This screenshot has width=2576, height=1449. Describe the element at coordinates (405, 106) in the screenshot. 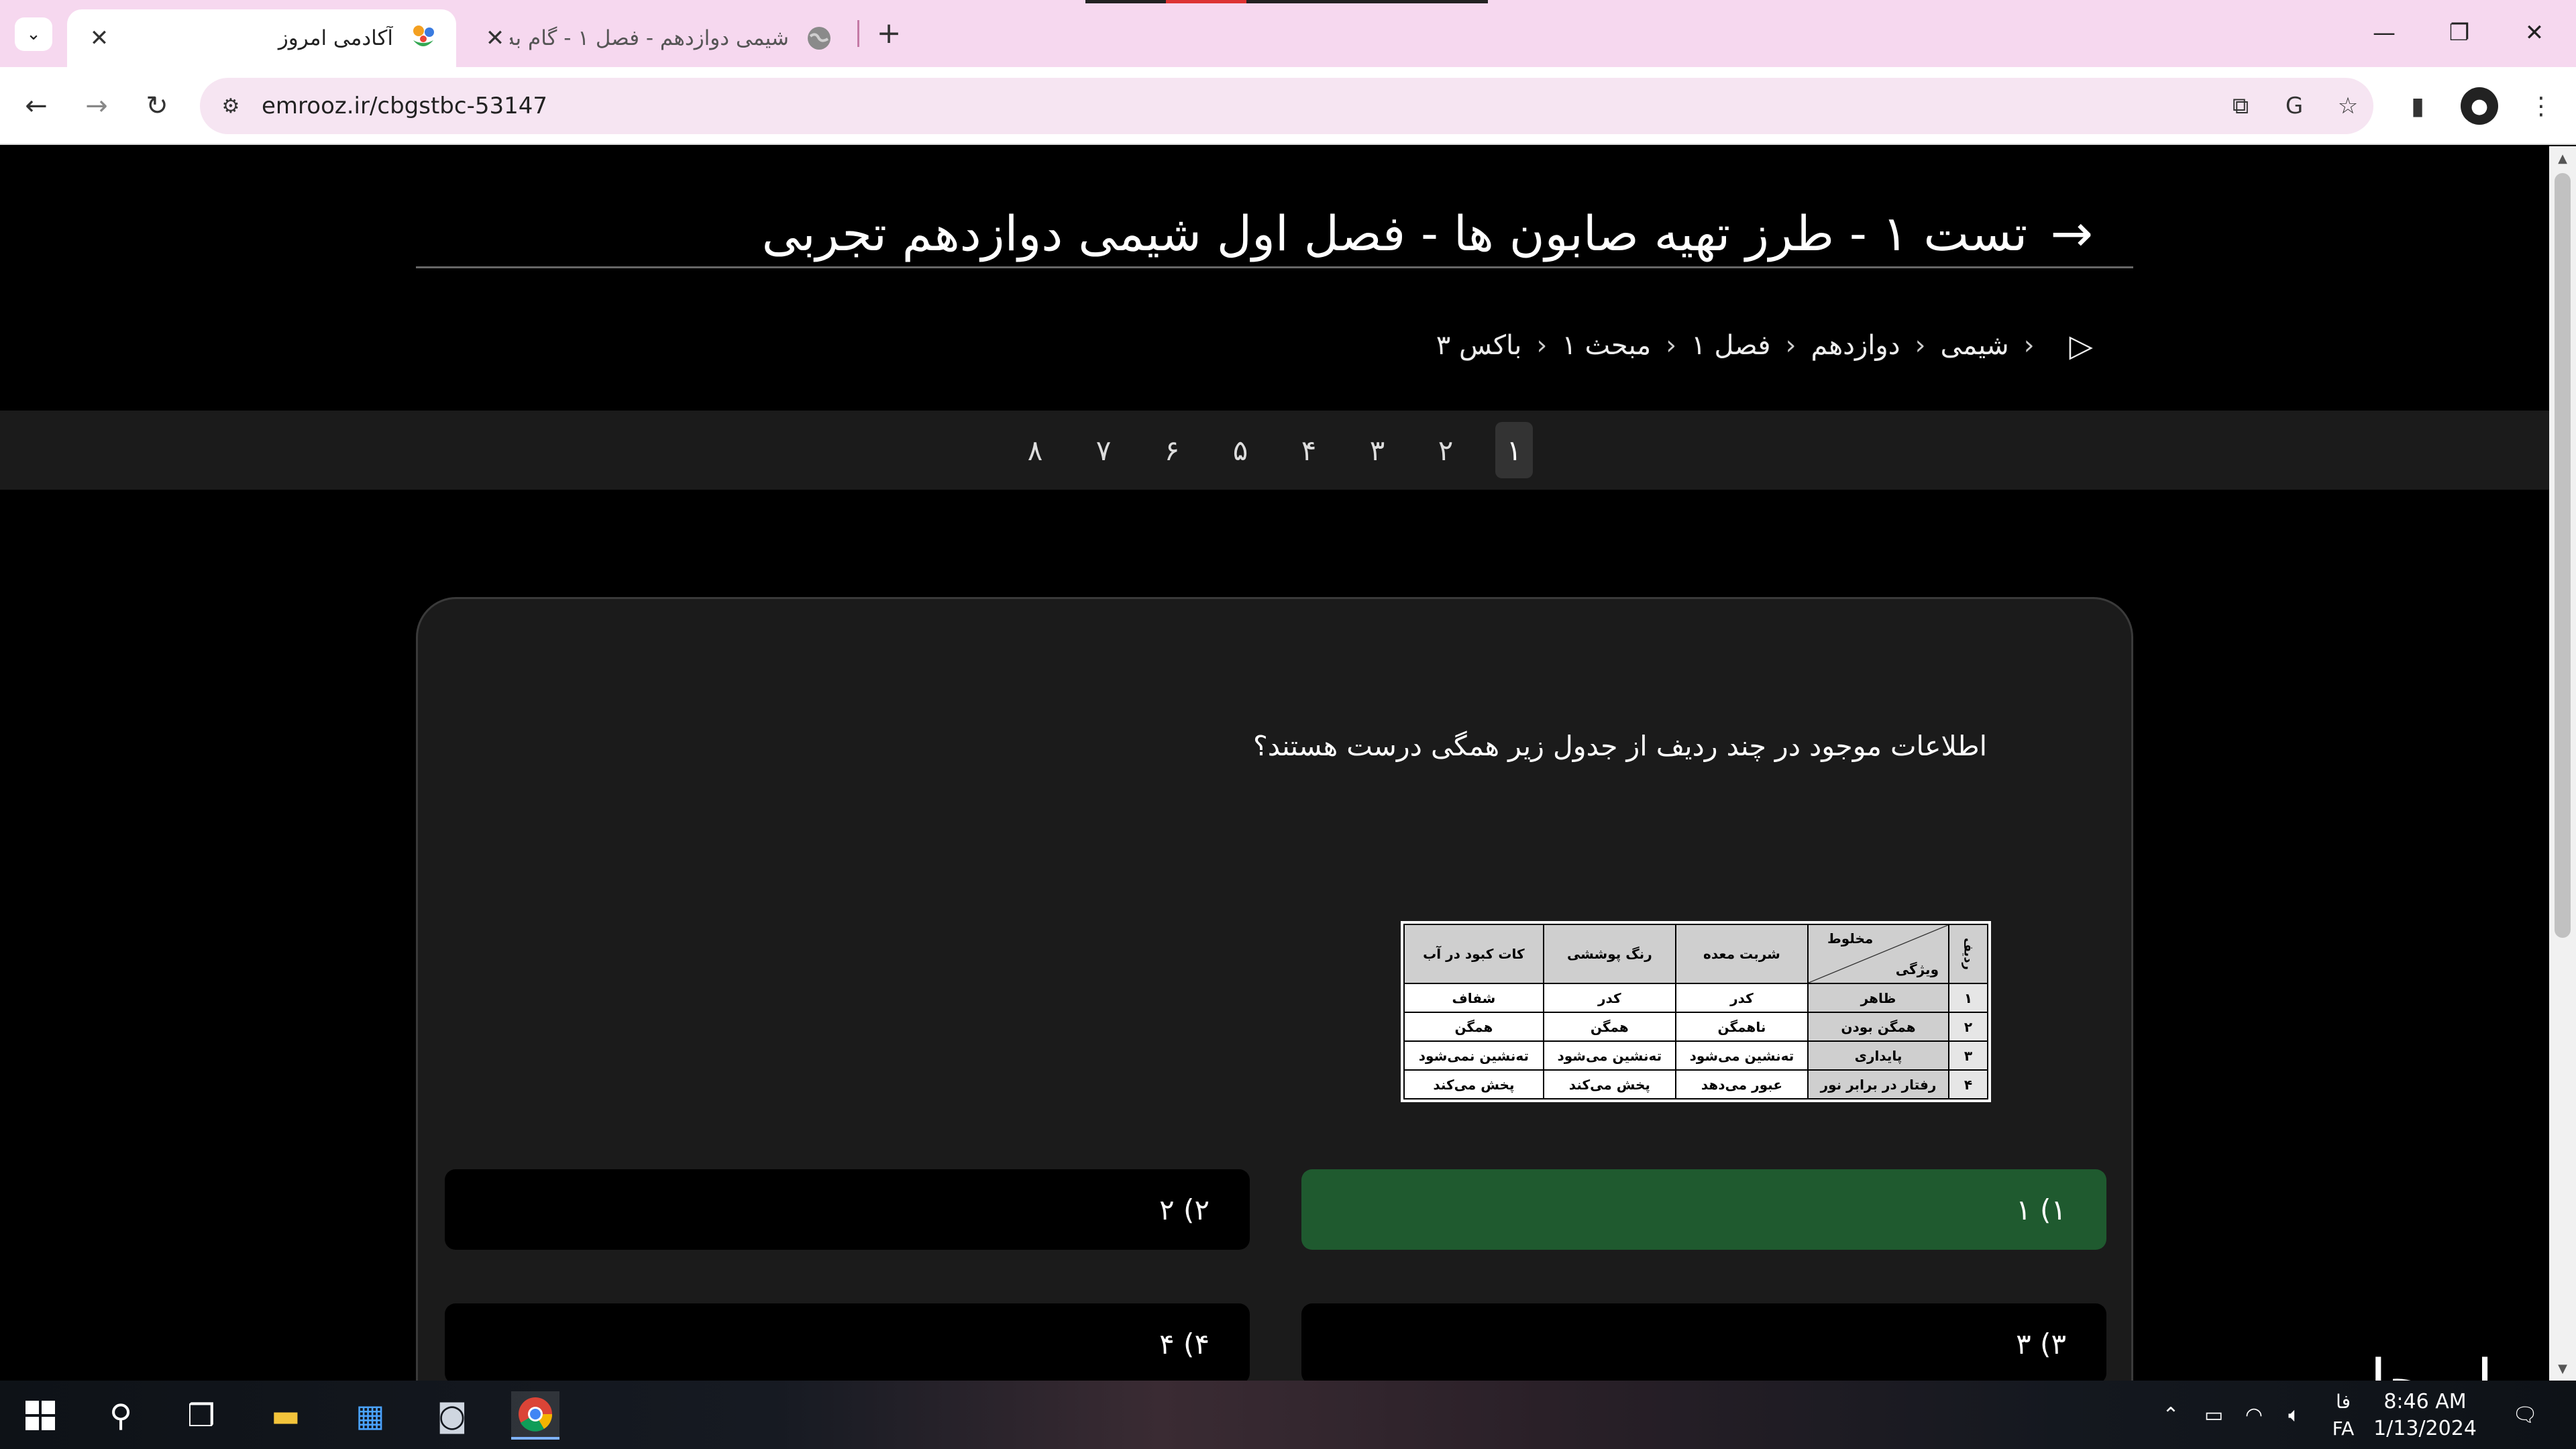

I see `url-text: emrooz.ir/cbgstbc-53147` at that location.